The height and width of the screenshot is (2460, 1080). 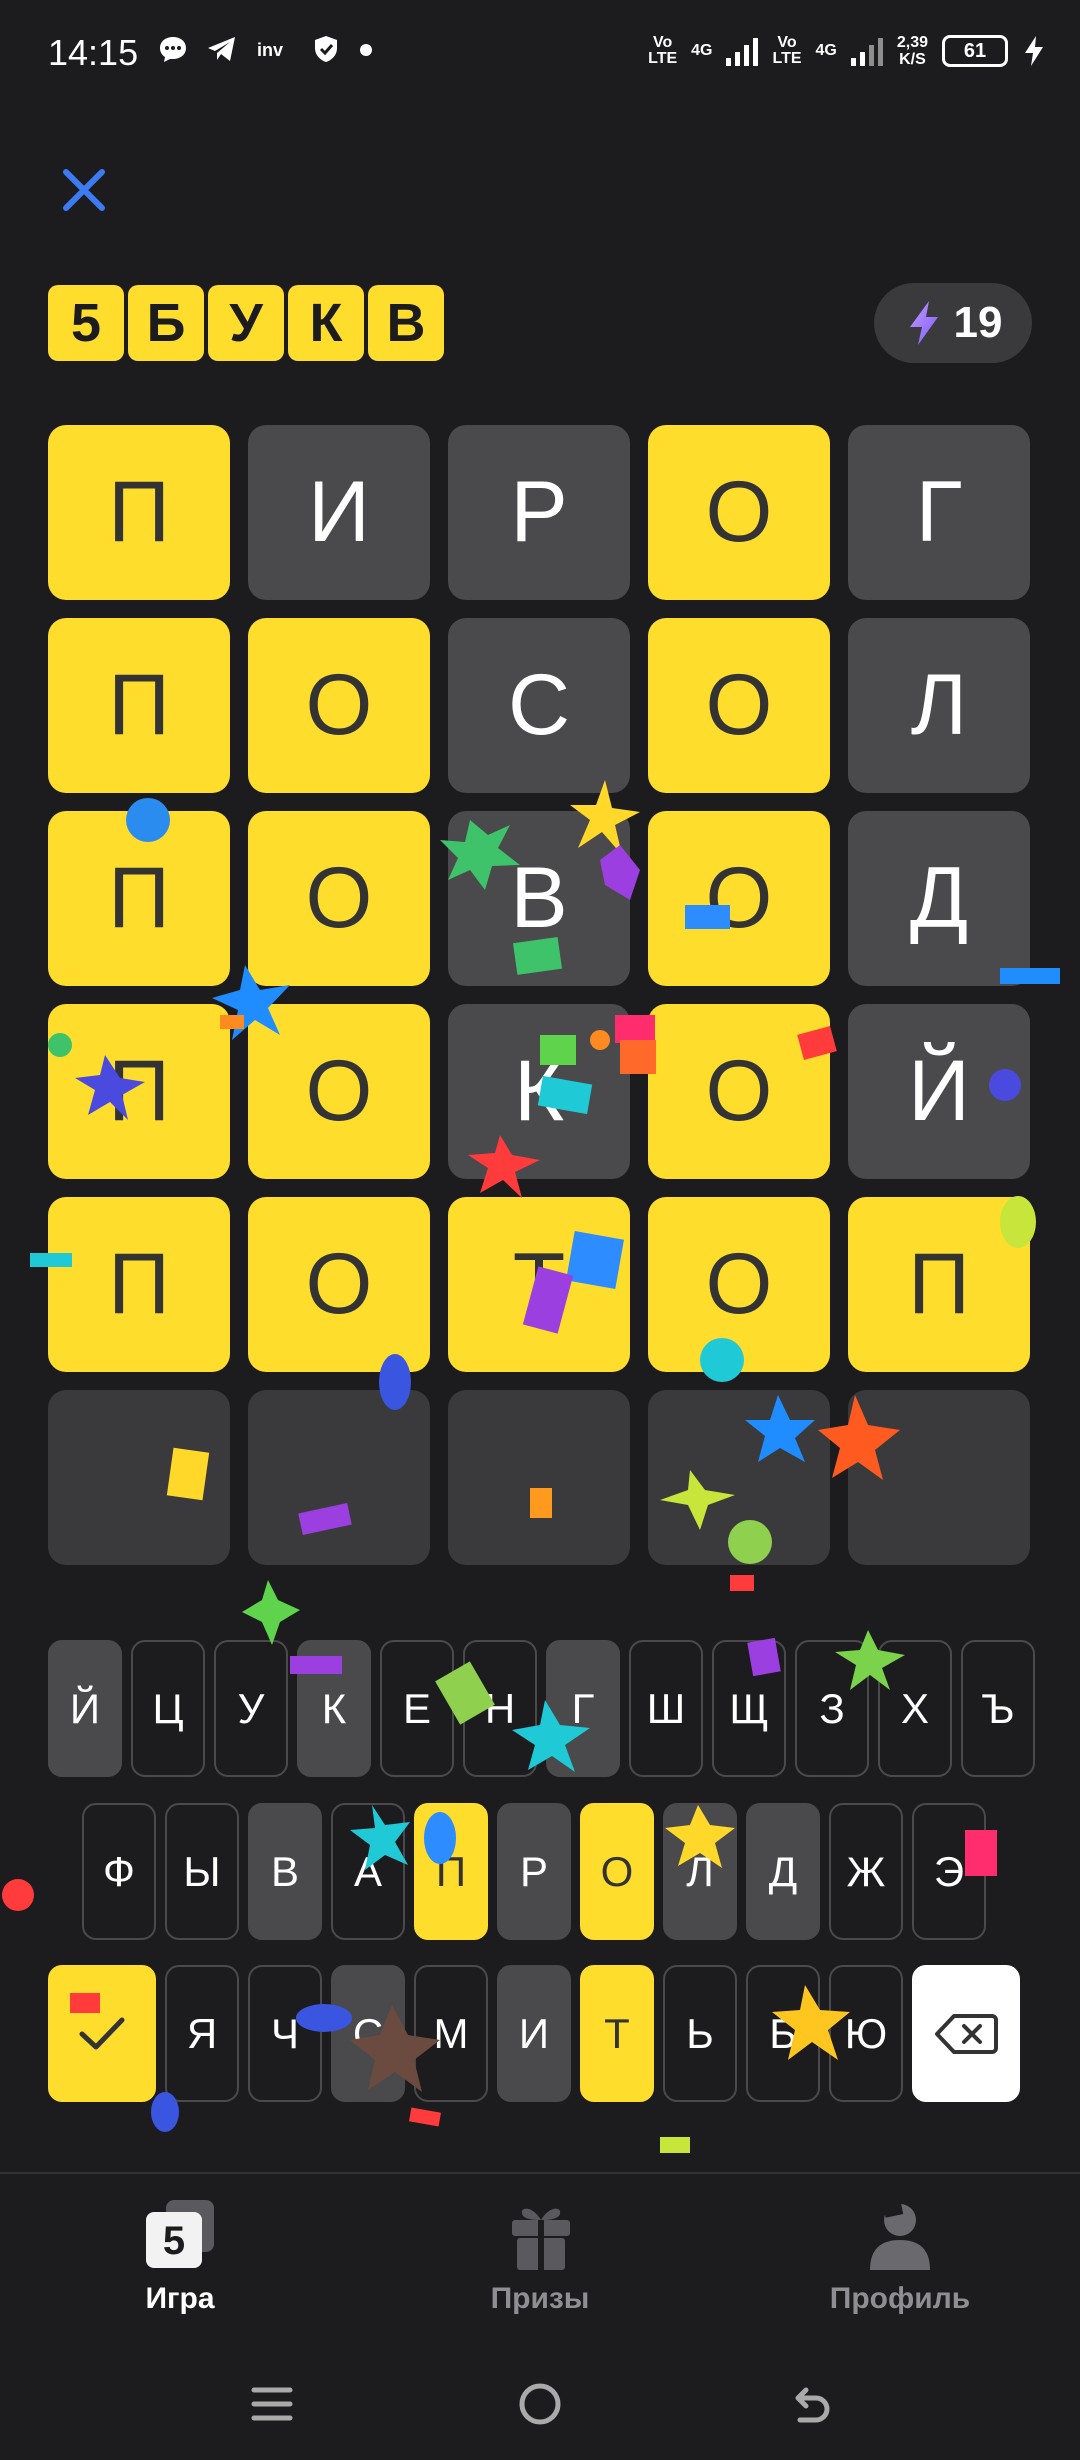 What do you see at coordinates (541, 2239) in the screenshot?
I see `gift-icon` at bounding box center [541, 2239].